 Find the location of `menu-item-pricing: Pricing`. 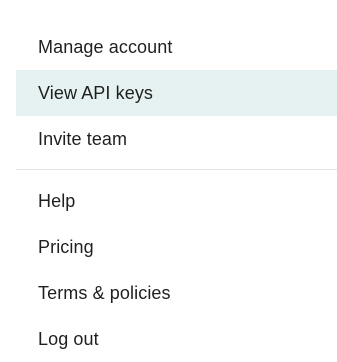

menu-item-pricing: Pricing is located at coordinates (176, 247).